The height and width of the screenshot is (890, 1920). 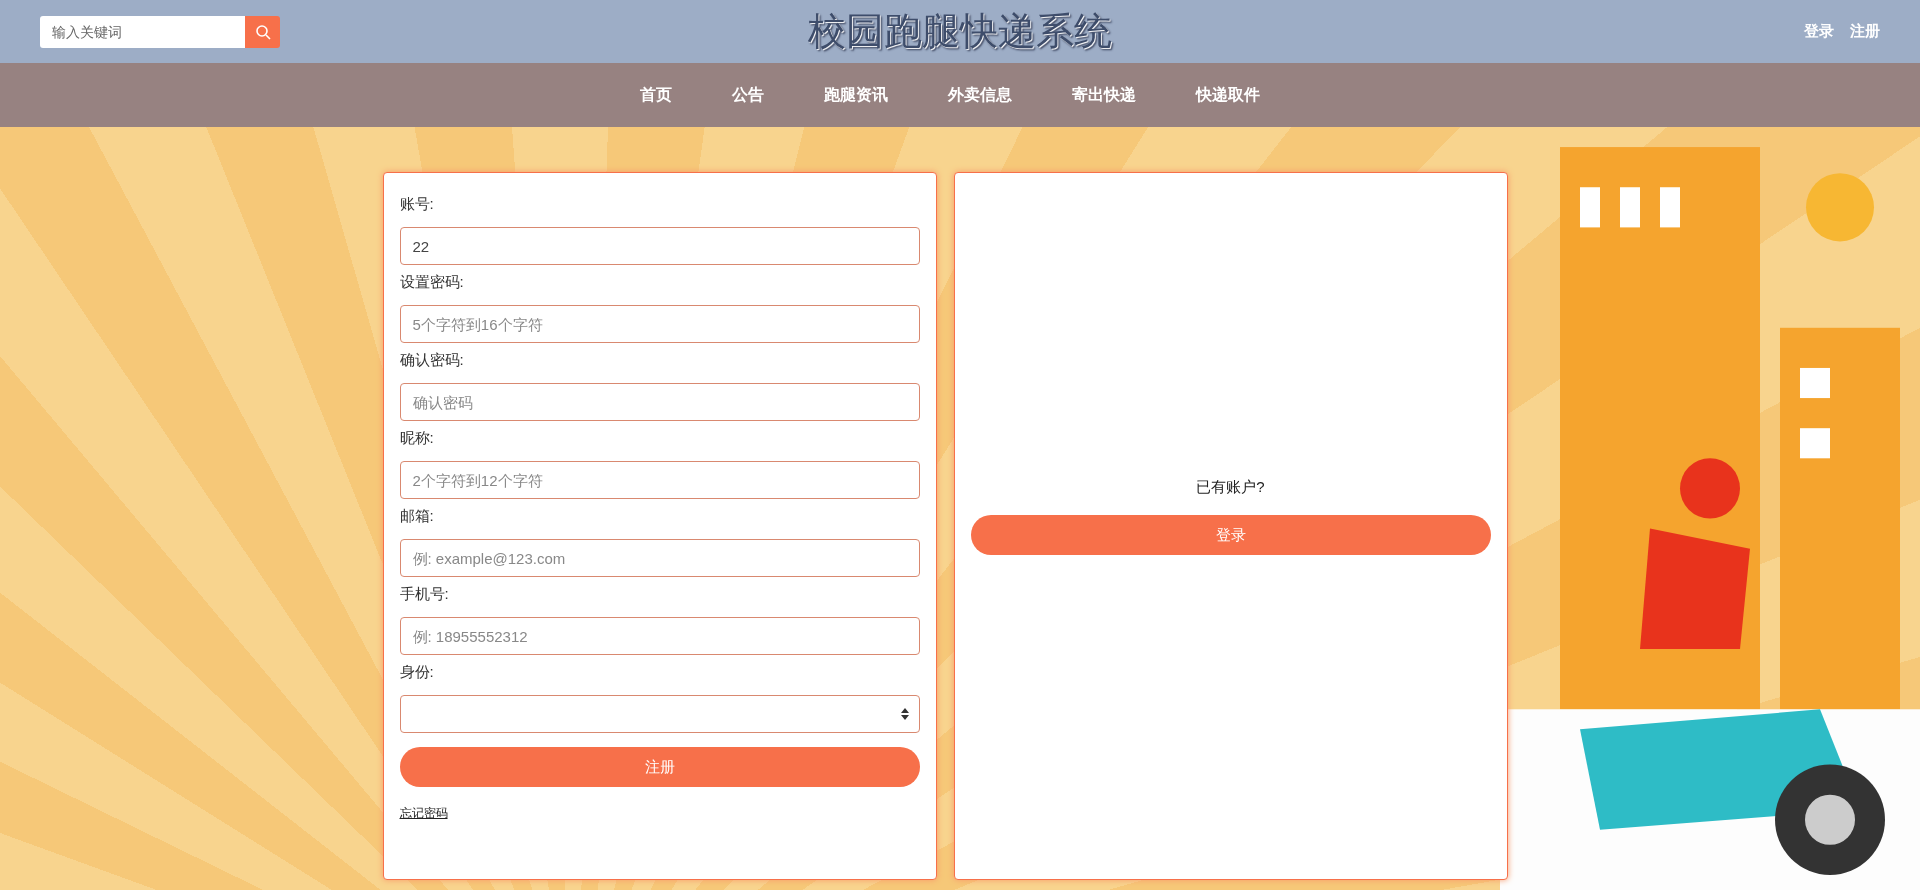 I want to click on nav-link: 快递取件, so click(x=1228, y=95).